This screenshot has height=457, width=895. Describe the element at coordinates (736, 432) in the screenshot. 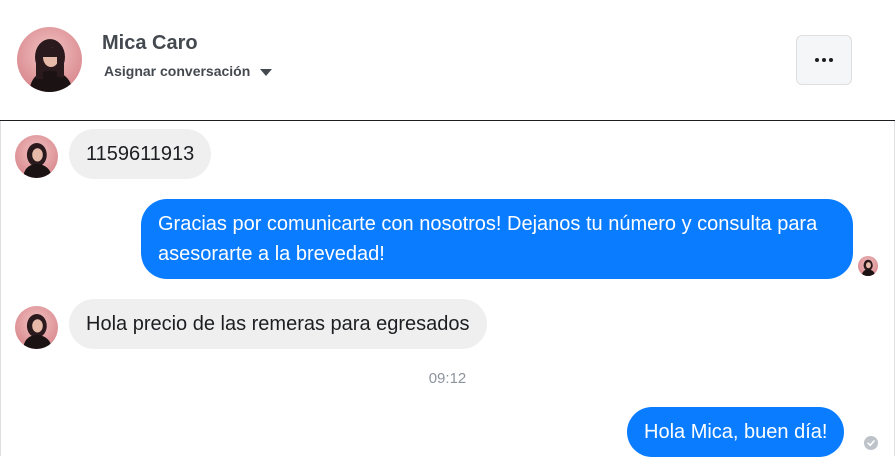

I see `outgoing-message-bubble: Hola Mica, buen día!` at that location.